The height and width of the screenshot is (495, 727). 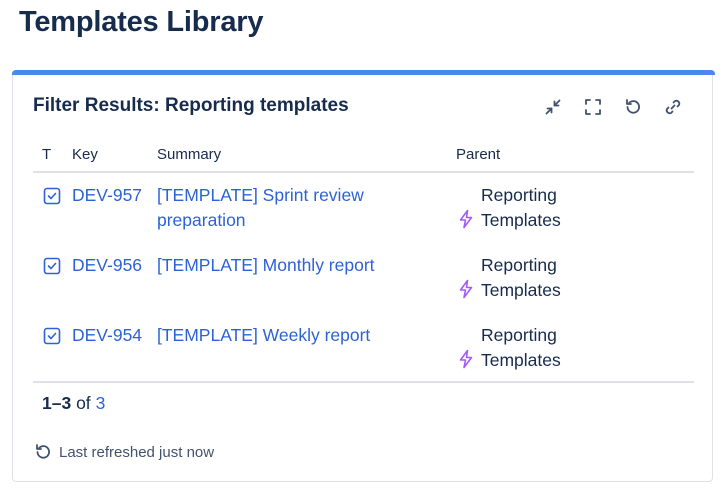 I want to click on fullscreen-button, so click(x=593, y=107).